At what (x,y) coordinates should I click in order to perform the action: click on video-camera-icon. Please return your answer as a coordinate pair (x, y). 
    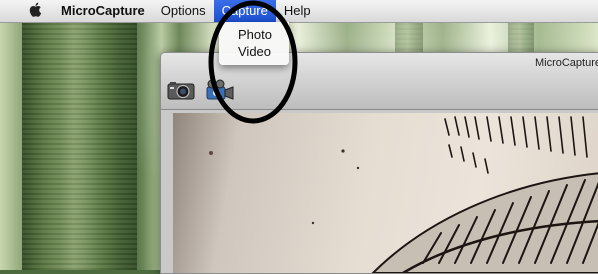
    Looking at the image, I should click on (219, 90).